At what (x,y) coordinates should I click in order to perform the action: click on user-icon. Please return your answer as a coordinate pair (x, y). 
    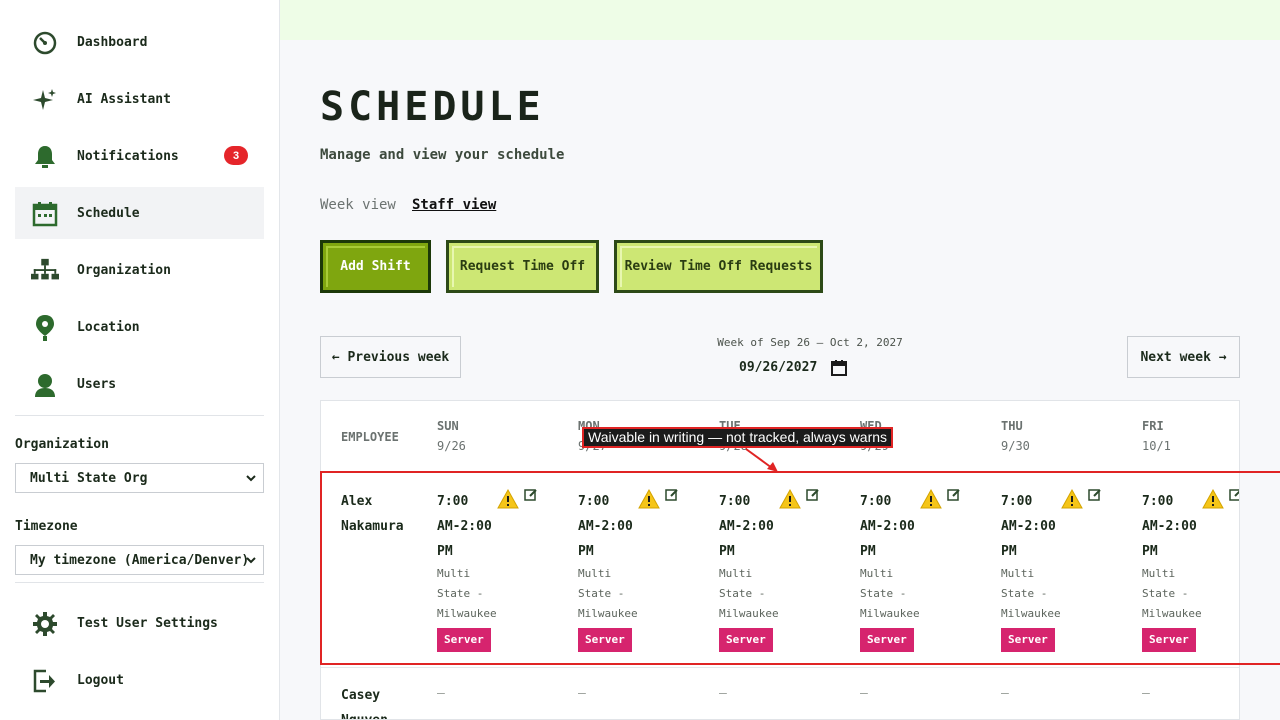
    Looking at the image, I should click on (45, 385).